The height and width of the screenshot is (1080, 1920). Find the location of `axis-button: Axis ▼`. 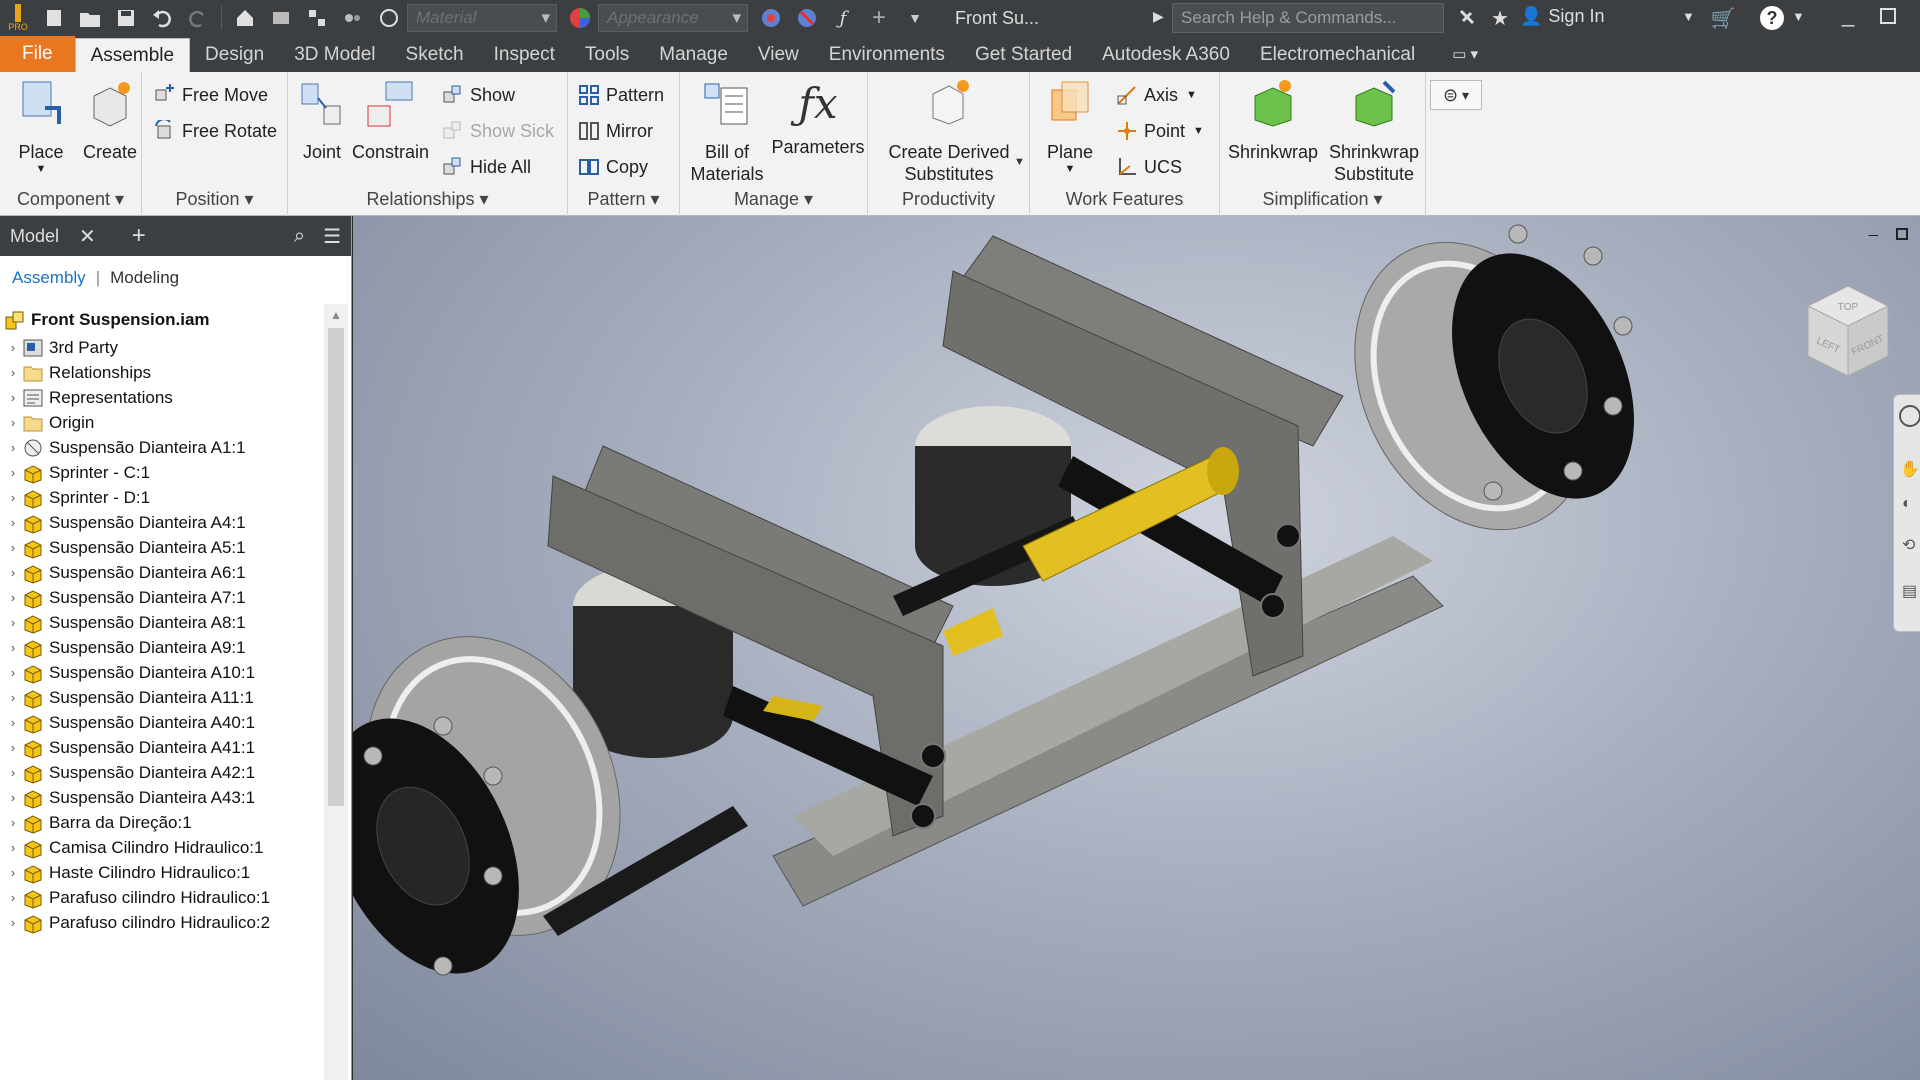

axis-button: Axis ▼ is located at coordinates (1156, 95).